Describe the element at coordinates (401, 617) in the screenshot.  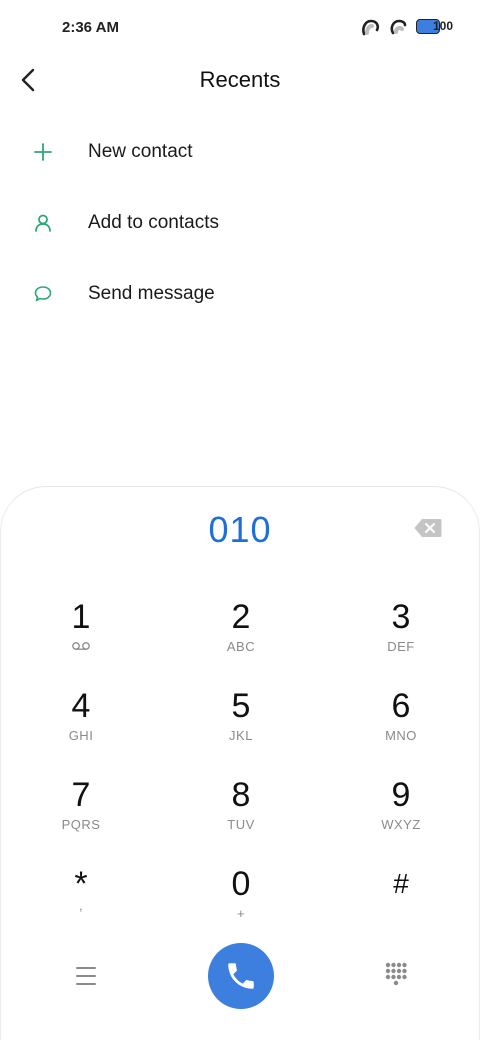
I see `key-digit: 3` at that location.